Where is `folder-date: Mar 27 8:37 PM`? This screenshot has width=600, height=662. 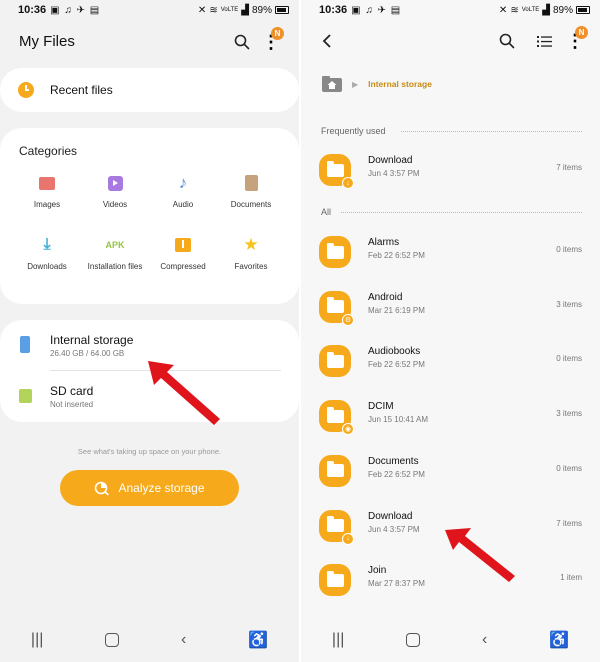
folder-date: Mar 27 8:37 PM is located at coordinates (396, 584).